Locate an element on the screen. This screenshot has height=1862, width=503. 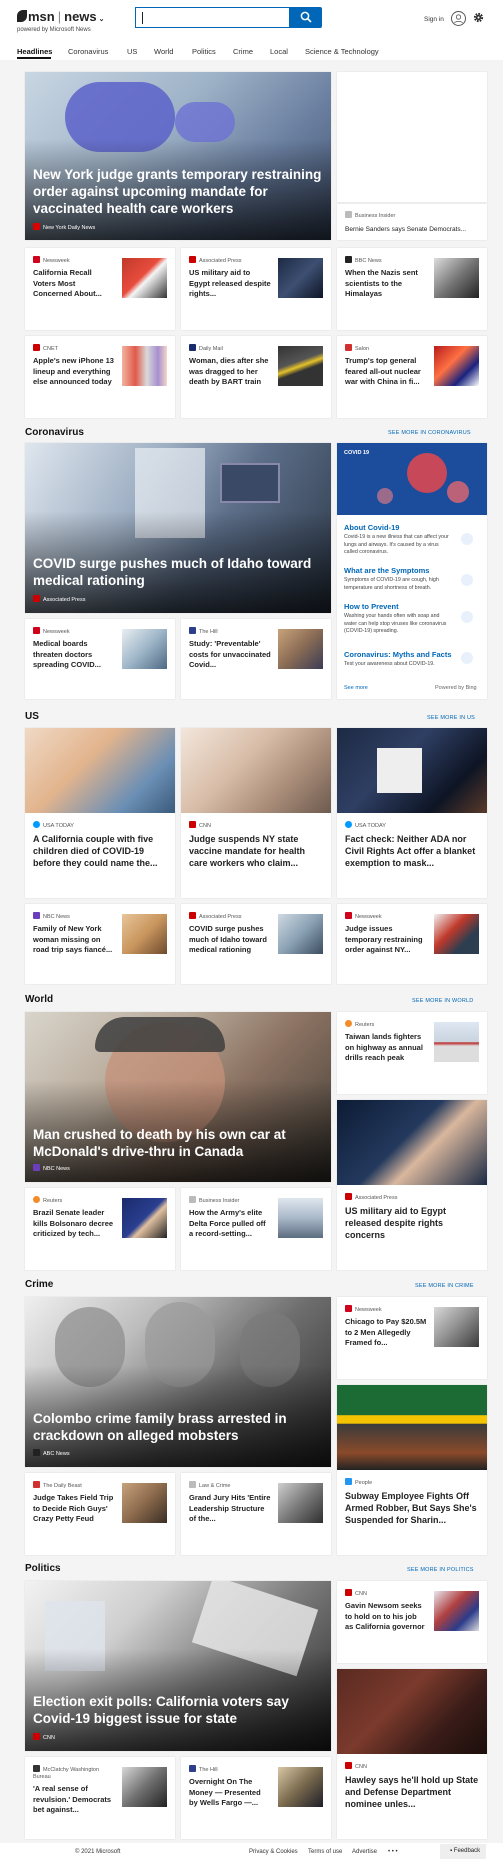
search-button is located at coordinates (306, 17).